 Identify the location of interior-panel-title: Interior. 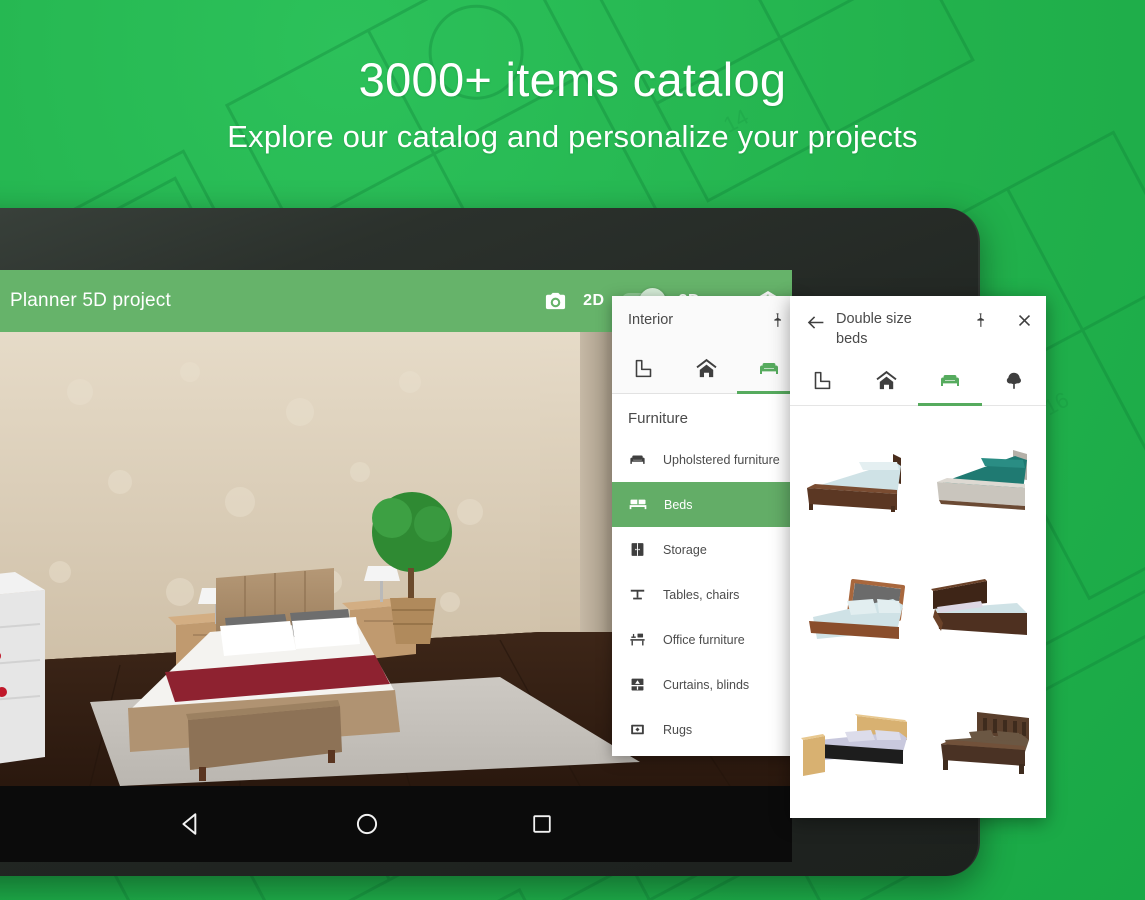
(651, 320).